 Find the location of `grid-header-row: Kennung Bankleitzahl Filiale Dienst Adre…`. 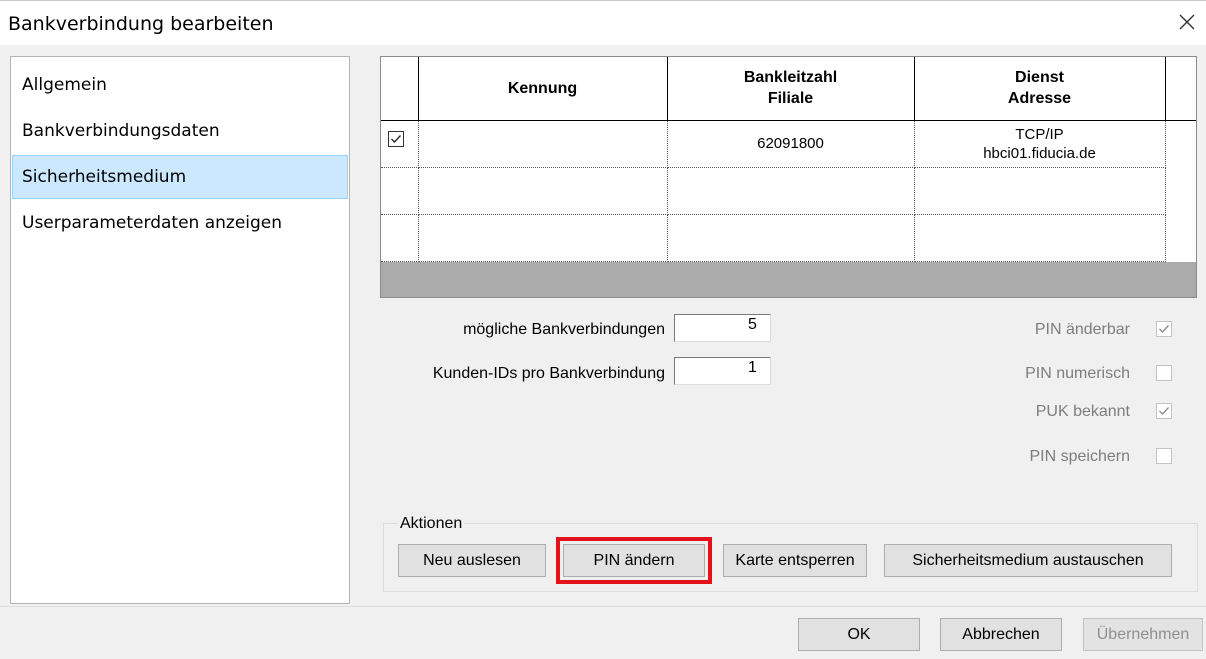

grid-header-row: Kennung Bankleitzahl Filiale Dienst Adre… is located at coordinates (788, 89).